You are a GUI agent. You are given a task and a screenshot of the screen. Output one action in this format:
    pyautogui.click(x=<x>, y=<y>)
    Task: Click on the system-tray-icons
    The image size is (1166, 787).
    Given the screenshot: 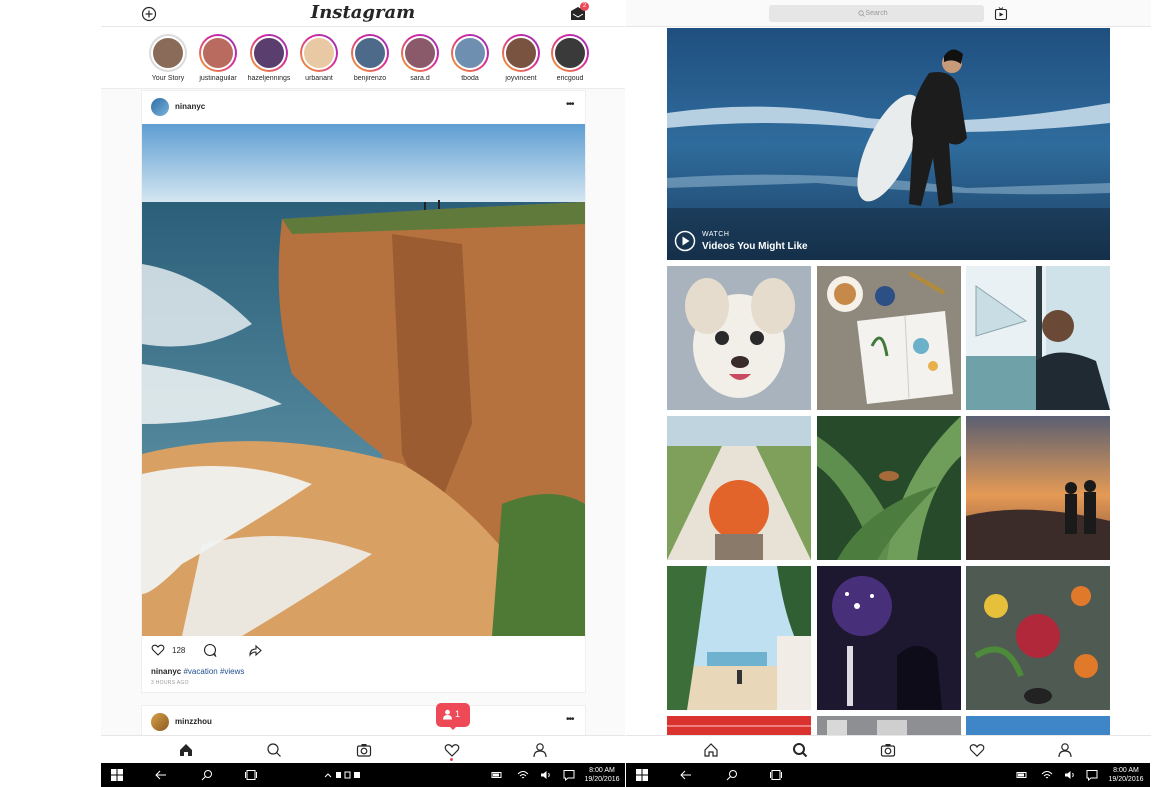 What is the action you would take?
    pyautogui.click(x=343, y=775)
    